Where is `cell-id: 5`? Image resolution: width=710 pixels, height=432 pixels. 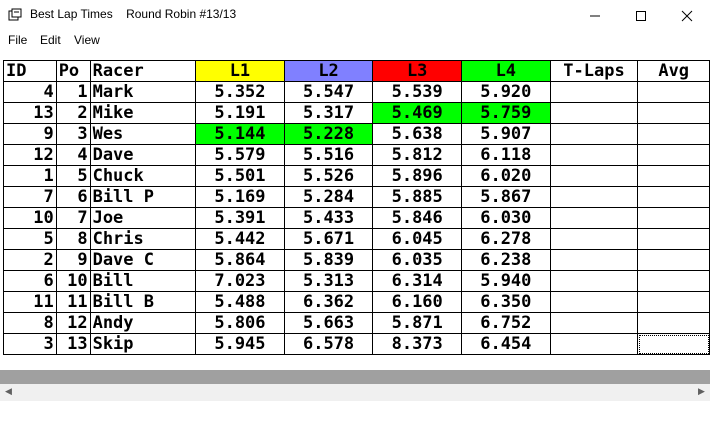
cell-id: 5 is located at coordinates (30, 239).